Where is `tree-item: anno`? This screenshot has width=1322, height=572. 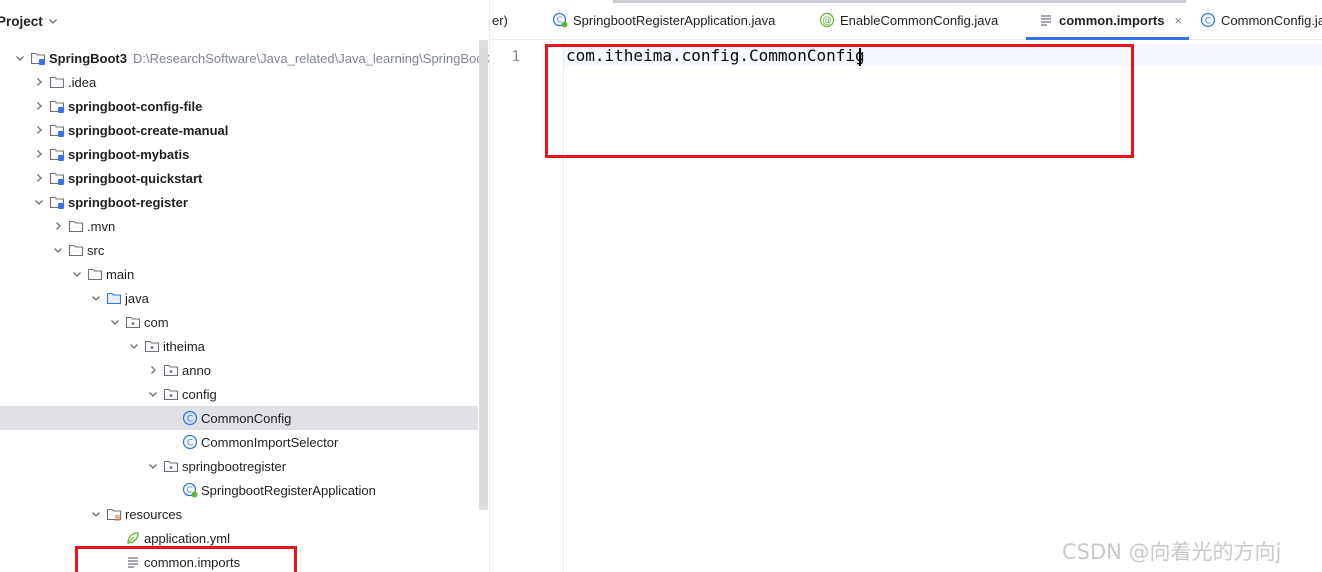 tree-item: anno is located at coordinates (239, 370).